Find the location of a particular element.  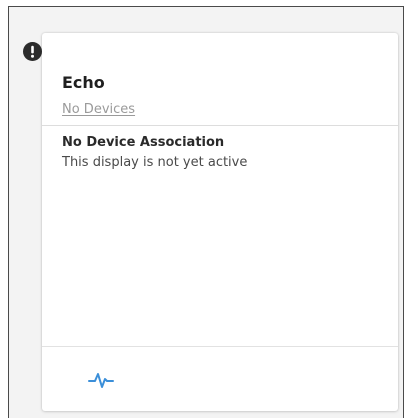

card-footer is located at coordinates (220, 379).